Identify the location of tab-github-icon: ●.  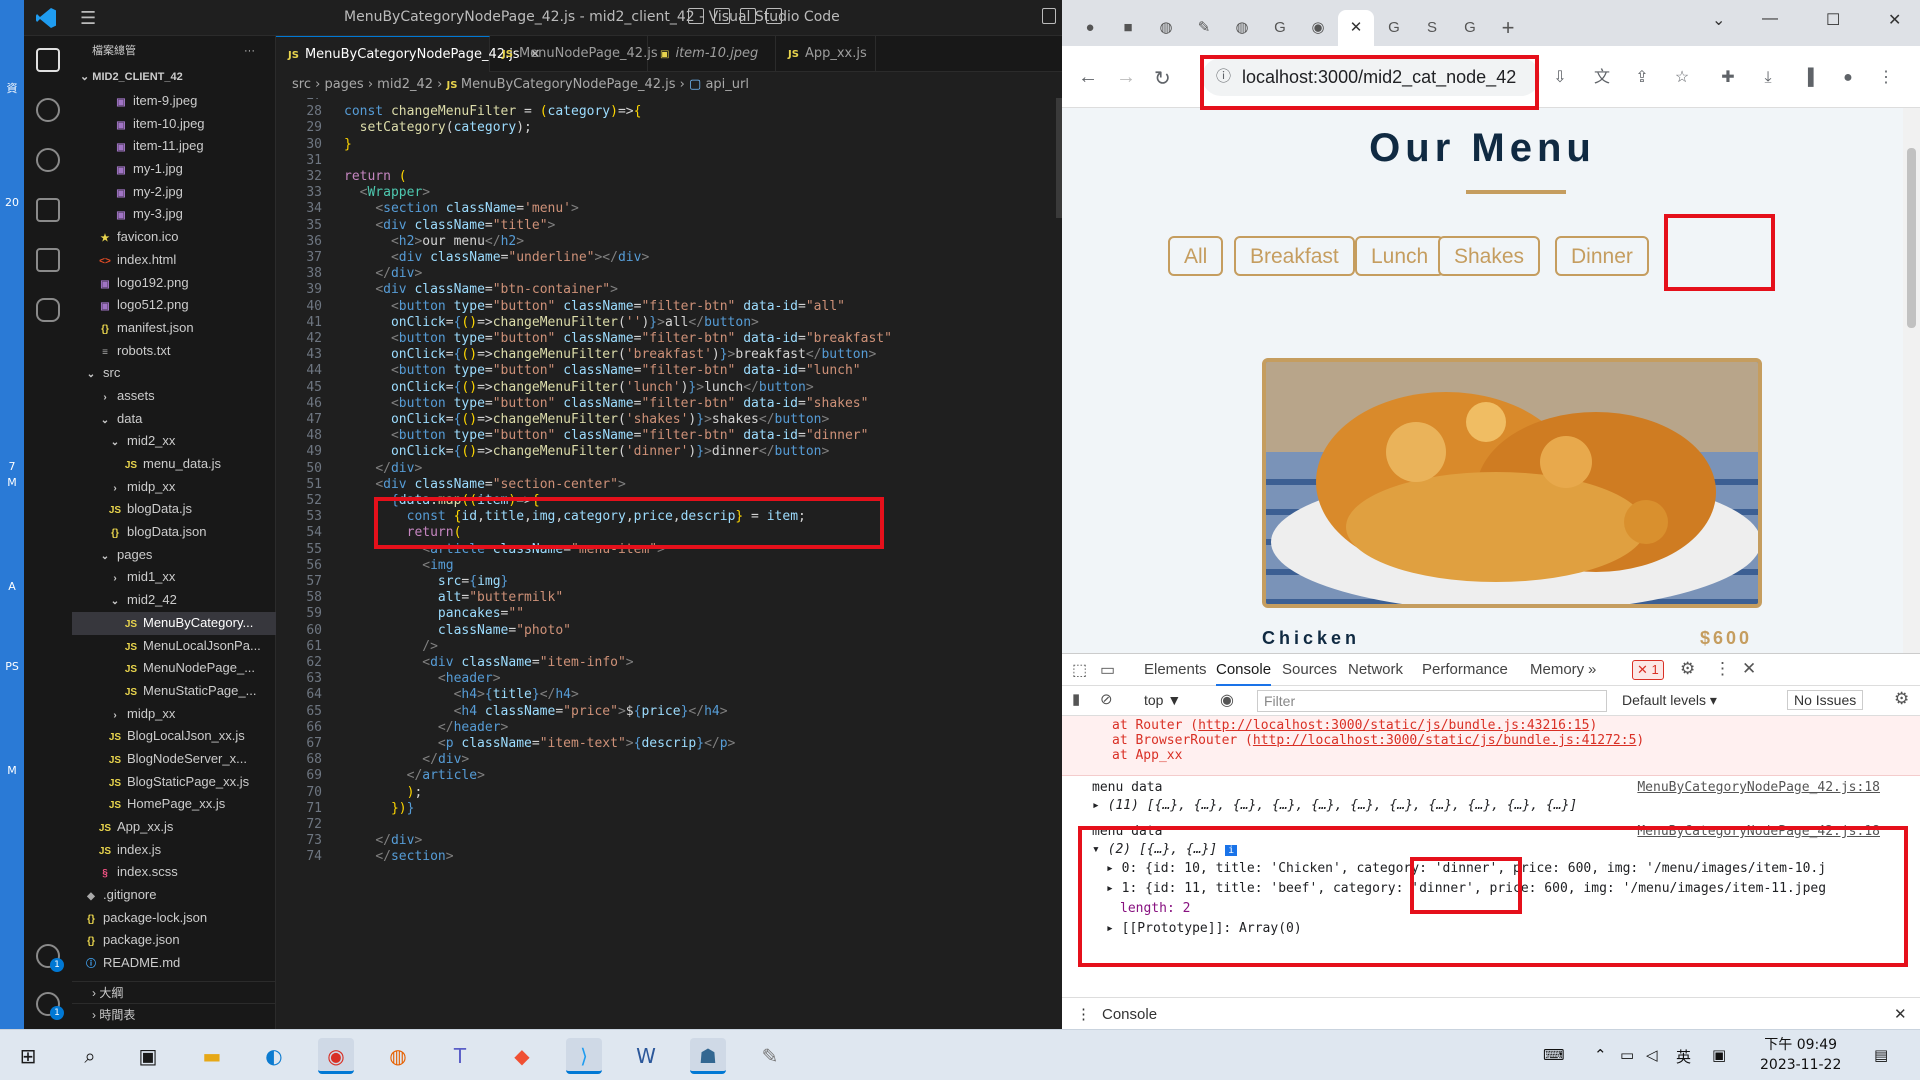
(1090, 28).